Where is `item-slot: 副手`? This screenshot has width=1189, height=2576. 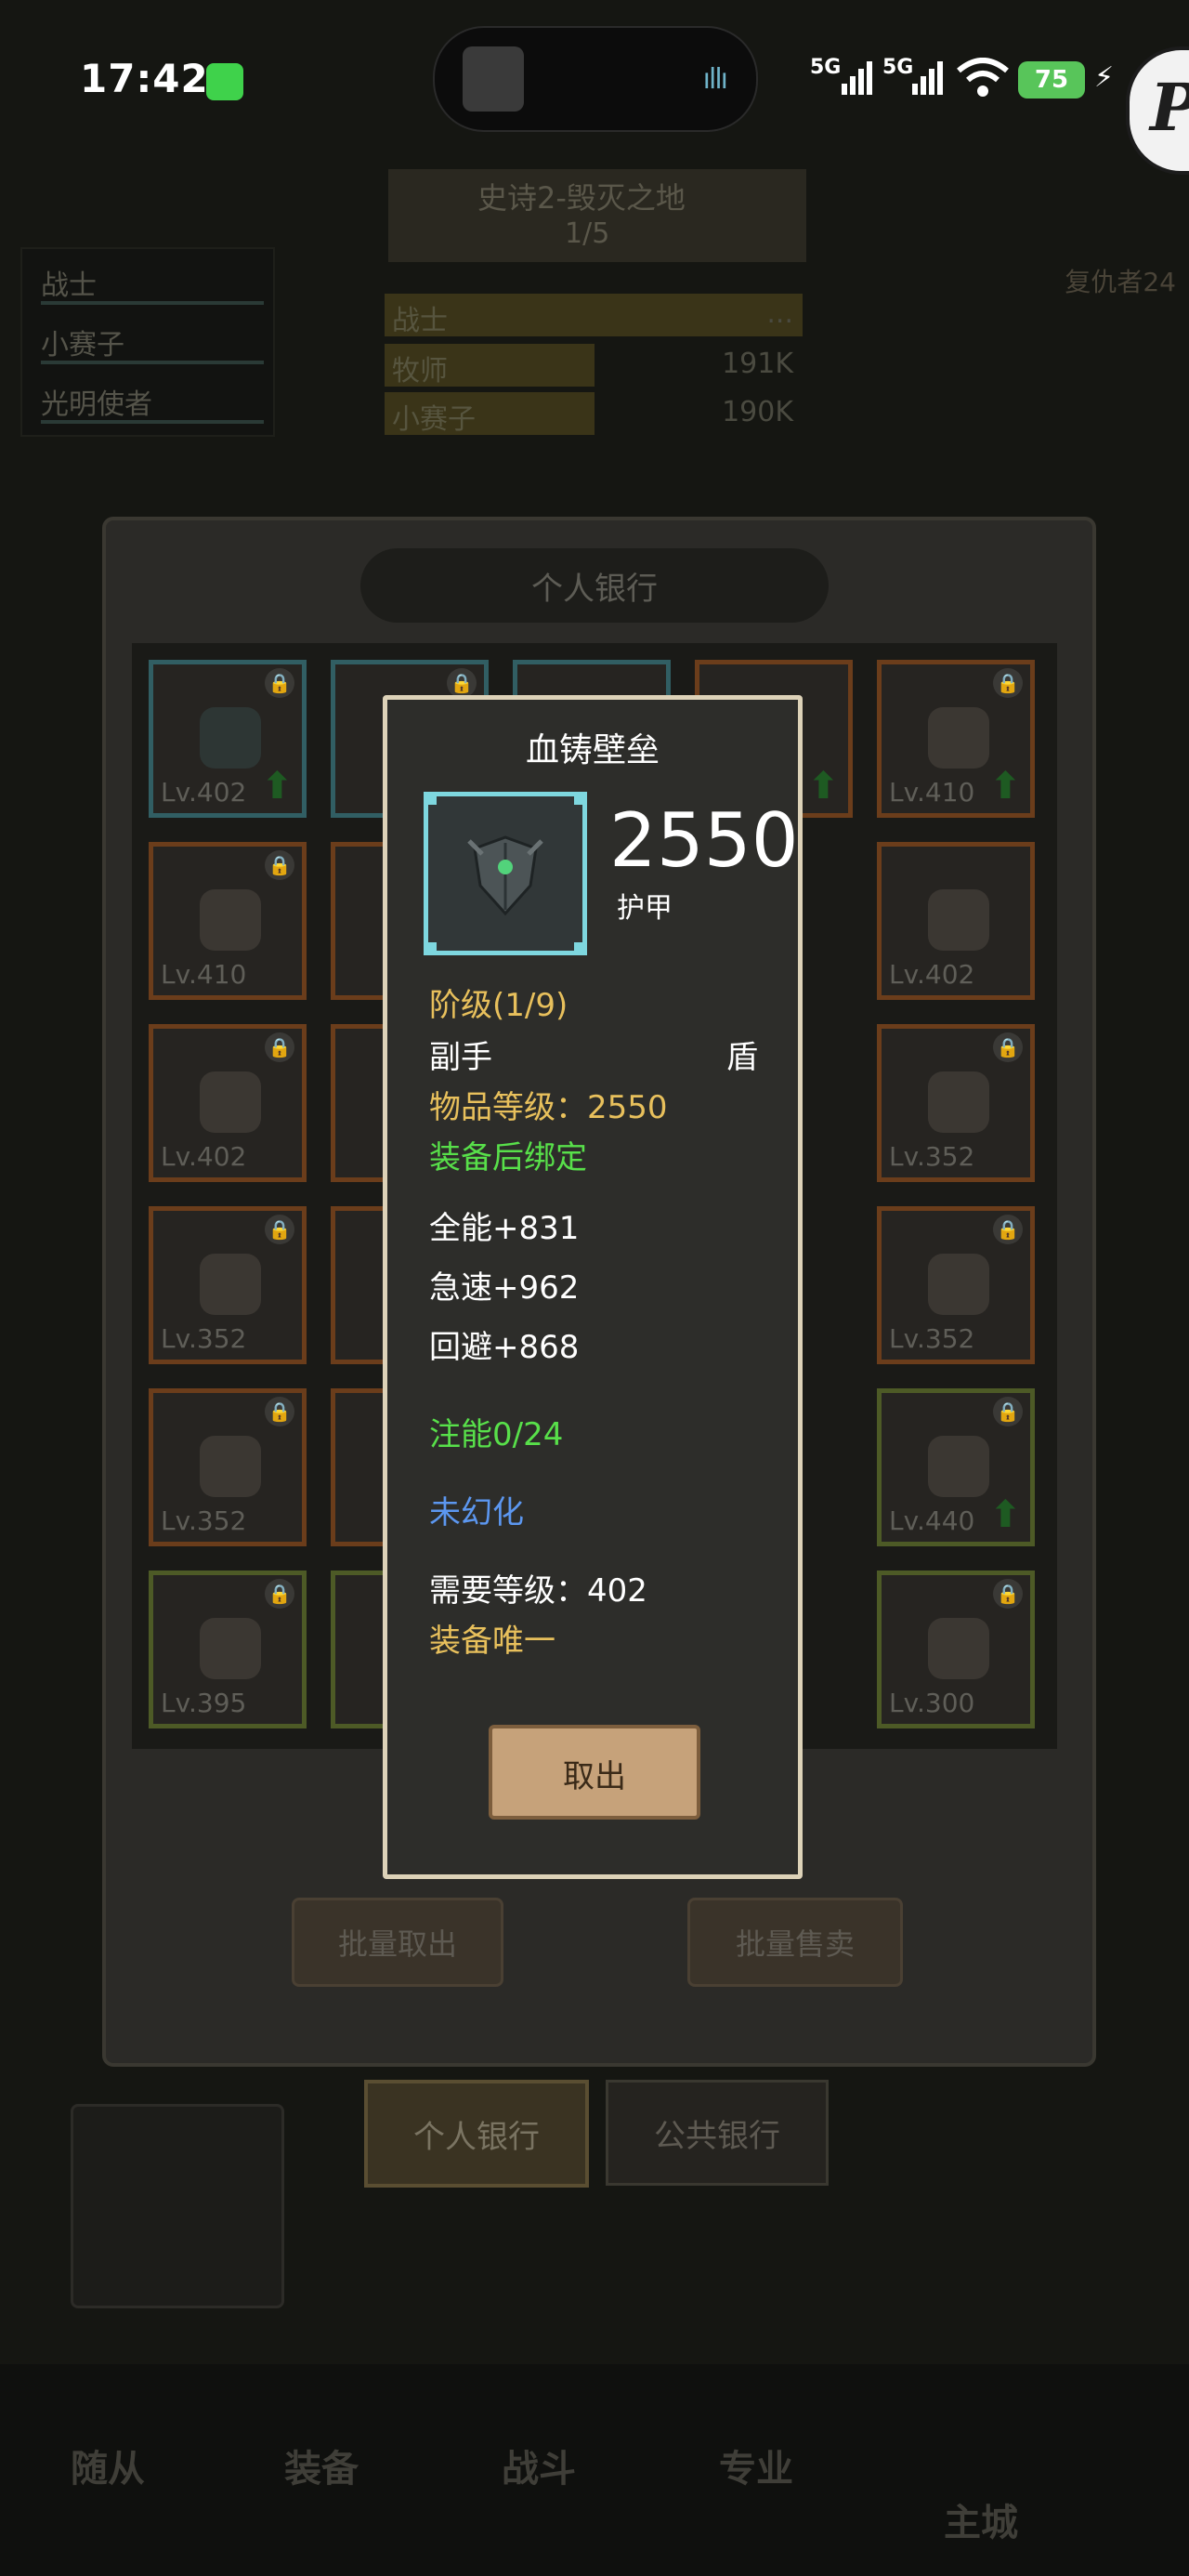
item-slot: 副手 is located at coordinates (460, 1057).